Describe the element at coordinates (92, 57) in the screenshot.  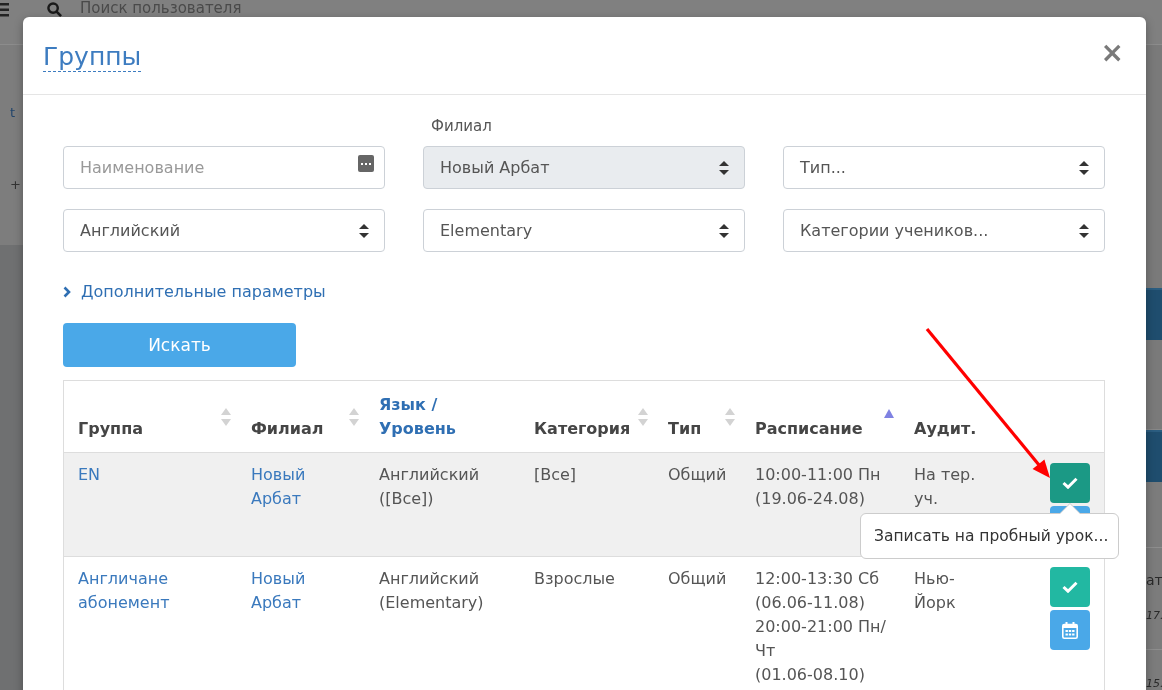
I see `dialog-title: Группы` at that location.